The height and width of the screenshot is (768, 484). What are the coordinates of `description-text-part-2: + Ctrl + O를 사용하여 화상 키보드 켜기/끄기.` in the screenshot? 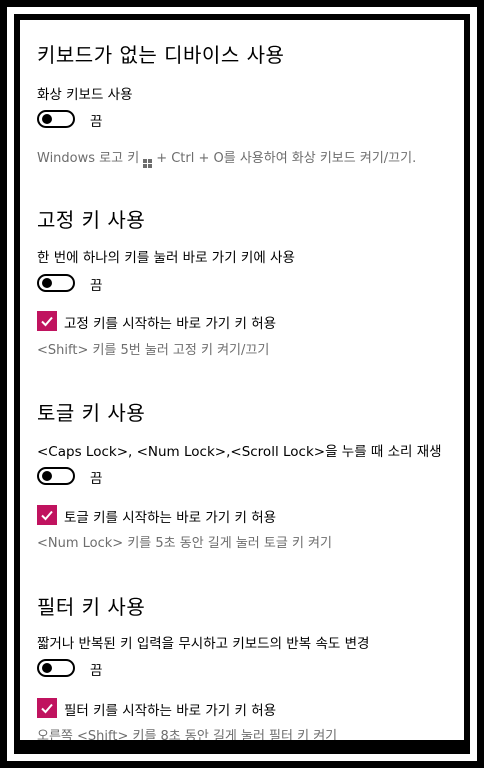 It's located at (286, 158).